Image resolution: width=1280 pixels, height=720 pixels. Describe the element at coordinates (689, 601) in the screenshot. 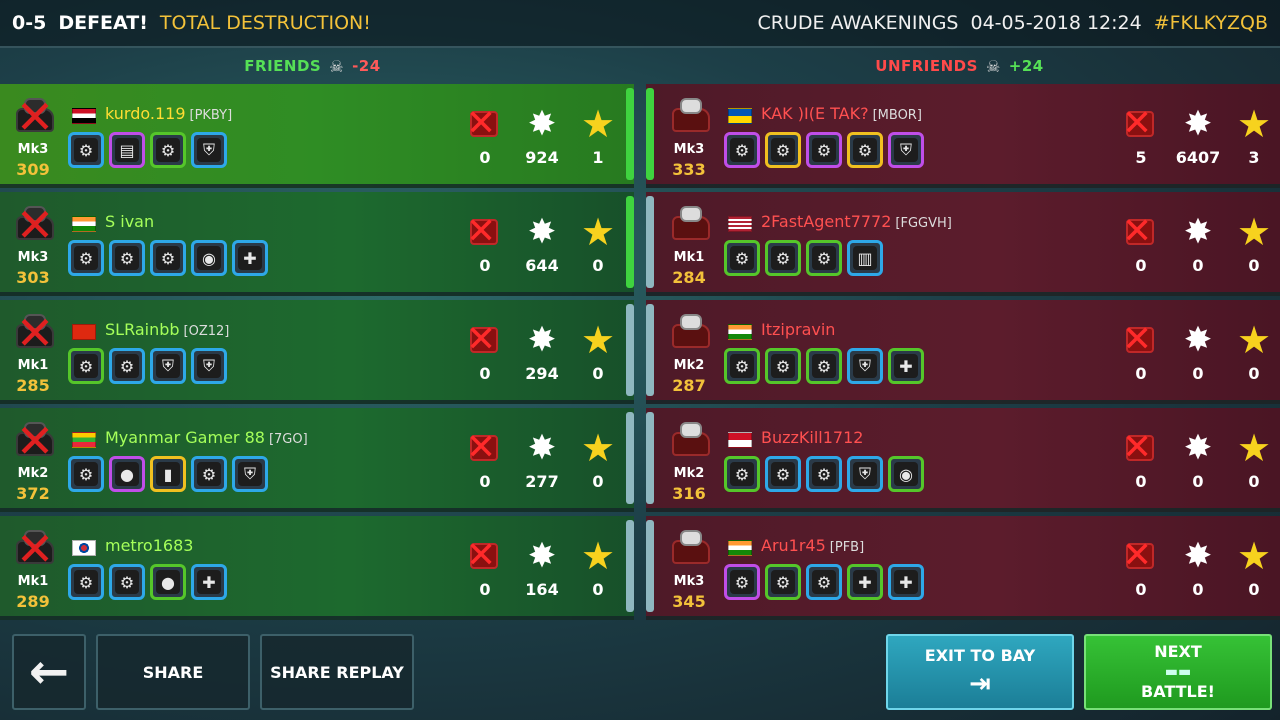

I see `player-rating: 345` at that location.